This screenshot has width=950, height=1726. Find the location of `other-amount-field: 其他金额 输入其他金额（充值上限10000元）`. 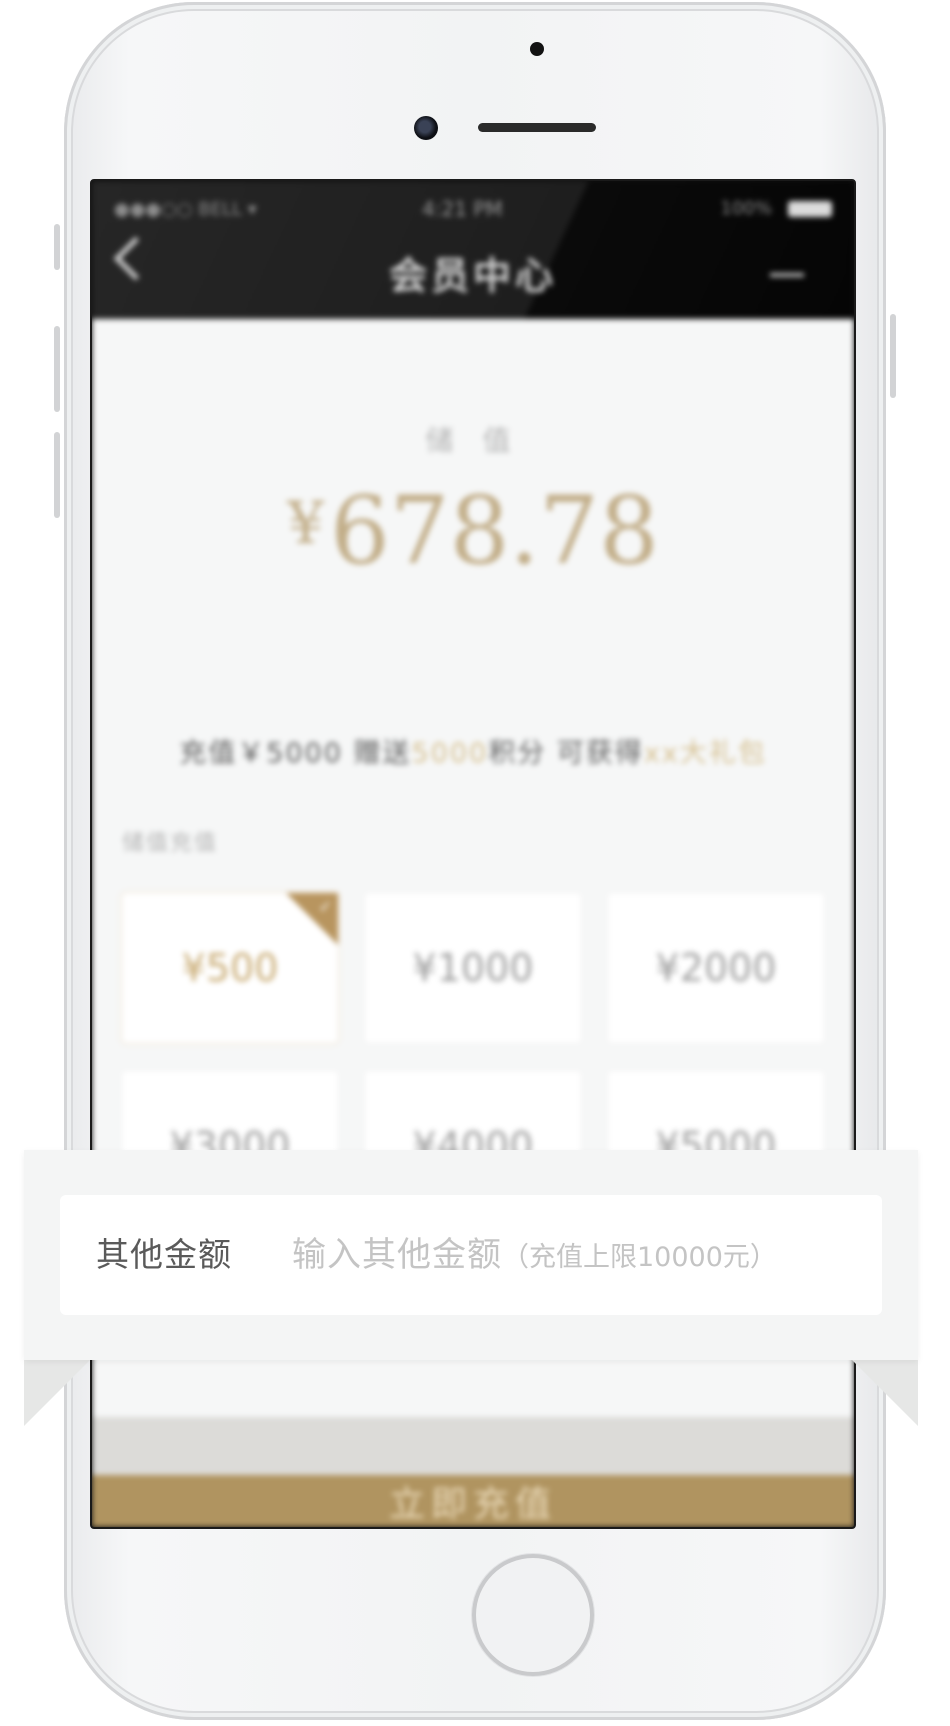

other-amount-field: 其他金额 输入其他金额（充值上限10000元） is located at coordinates (471, 1255).